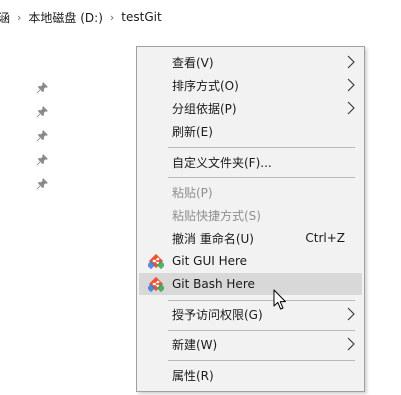 The image size is (401, 395). What do you see at coordinates (193, 62) in the screenshot?
I see `menu-item-label: 查看(V)` at bounding box center [193, 62].